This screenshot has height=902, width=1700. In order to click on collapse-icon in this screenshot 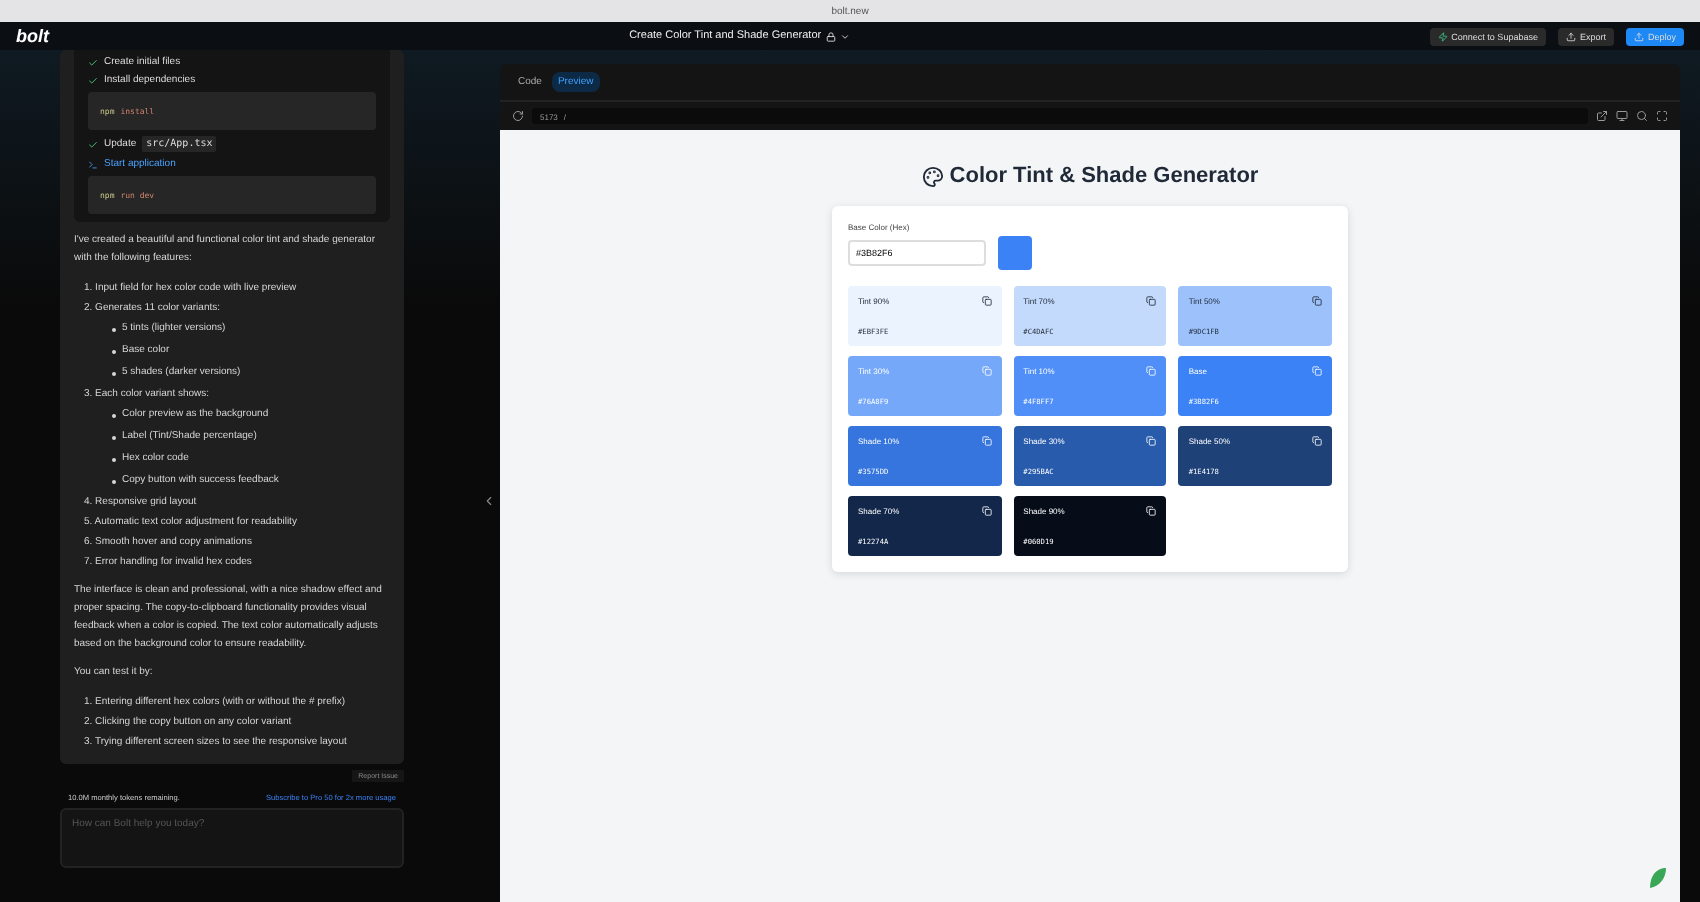, I will do `click(489, 501)`.